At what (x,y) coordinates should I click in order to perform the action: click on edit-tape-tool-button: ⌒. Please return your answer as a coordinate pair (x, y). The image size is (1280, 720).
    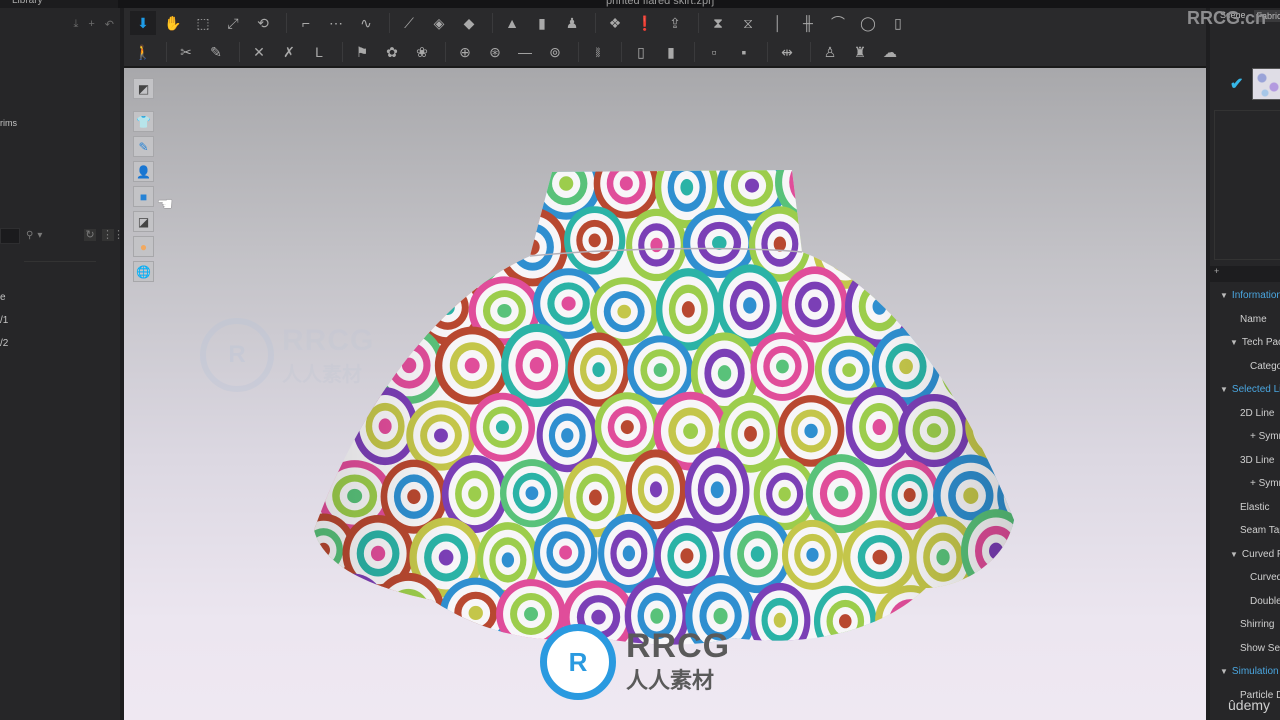
    Looking at the image, I should click on (838, 23).